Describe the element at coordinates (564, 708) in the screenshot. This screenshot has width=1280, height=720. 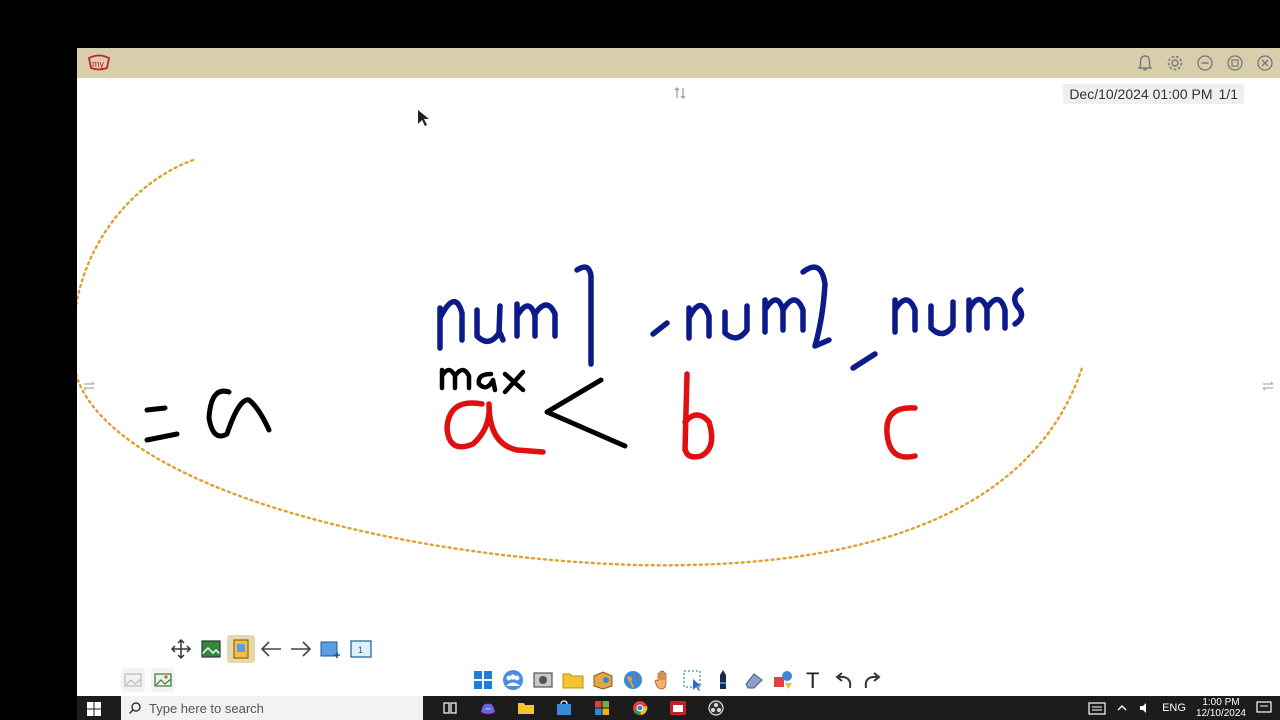
I see `store-icon` at that location.